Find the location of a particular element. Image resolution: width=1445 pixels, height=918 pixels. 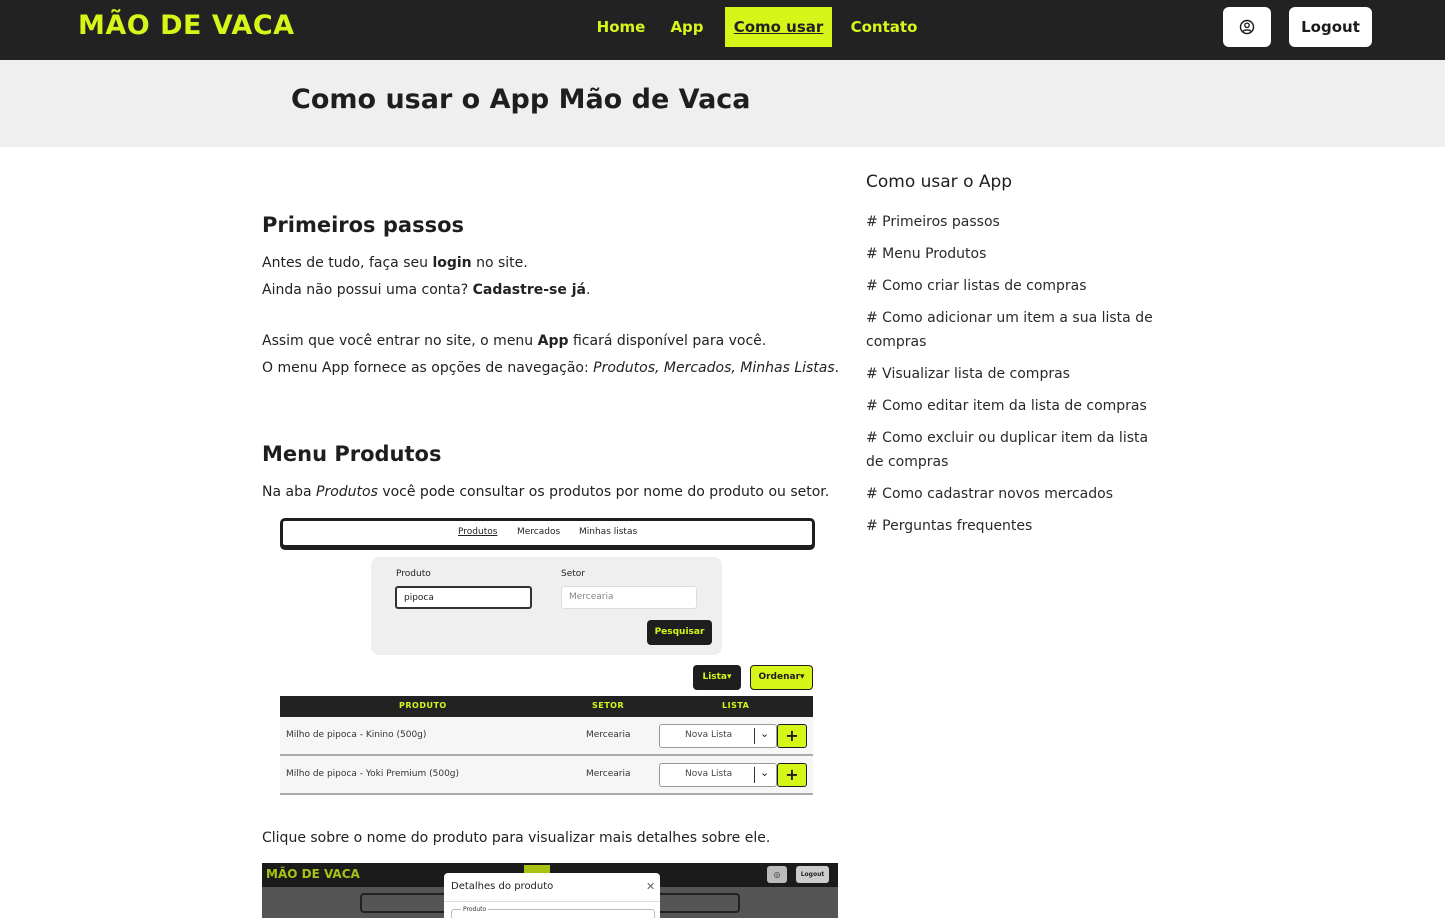

section-heading-primeiros-passos: Primeiros passos is located at coordinates (363, 225).